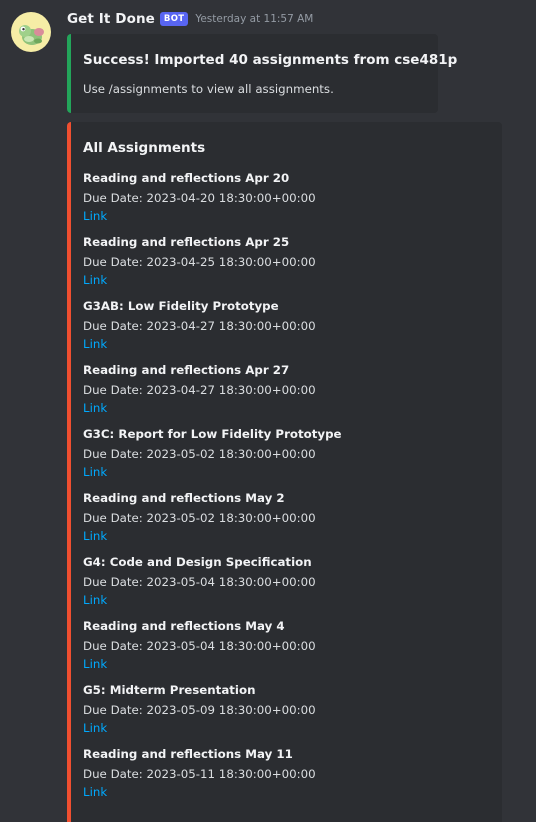  I want to click on message-header: Get It Done BOT Yesterday at 11:57 AM, so click(190, 19).